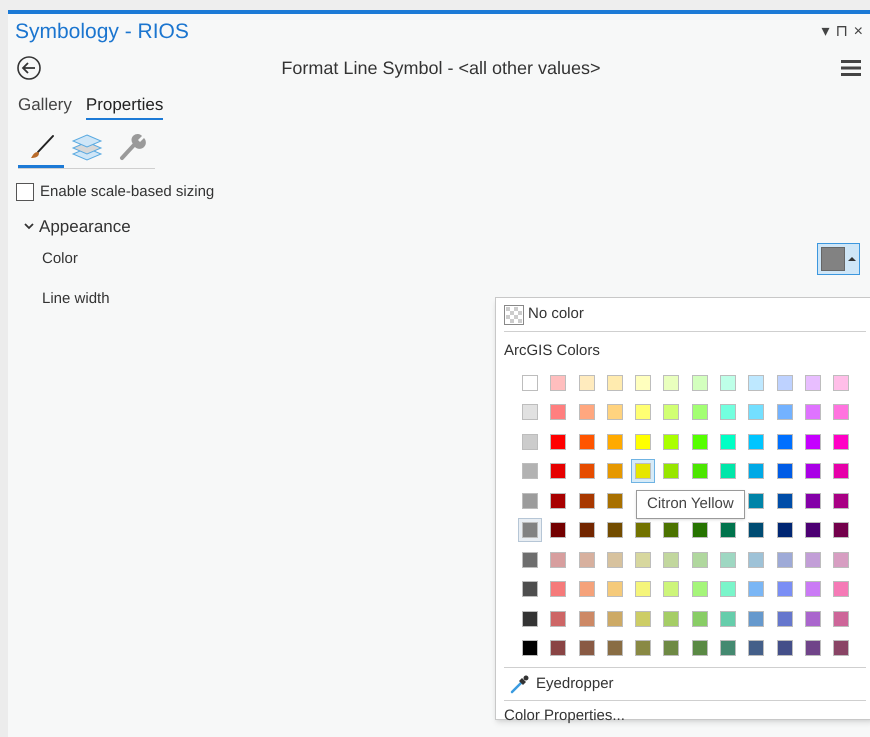 The height and width of the screenshot is (737, 870). What do you see at coordinates (132, 147) in the screenshot?
I see `wrench-icon` at bounding box center [132, 147].